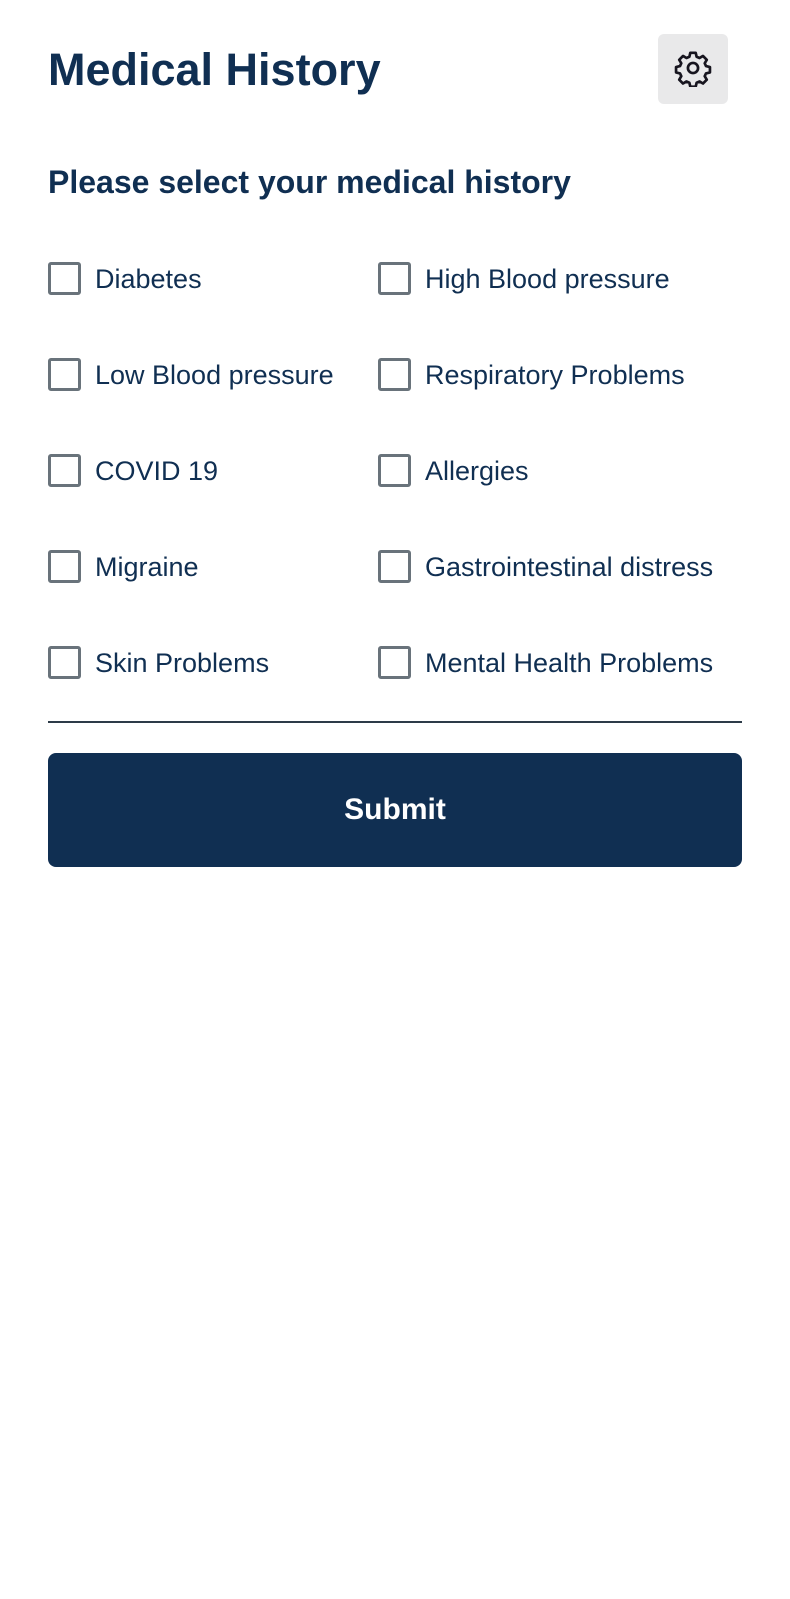 This screenshot has width=790, height=1599. I want to click on mental-health-problems-checkbox-option: Mental Health Problems, so click(560, 693).